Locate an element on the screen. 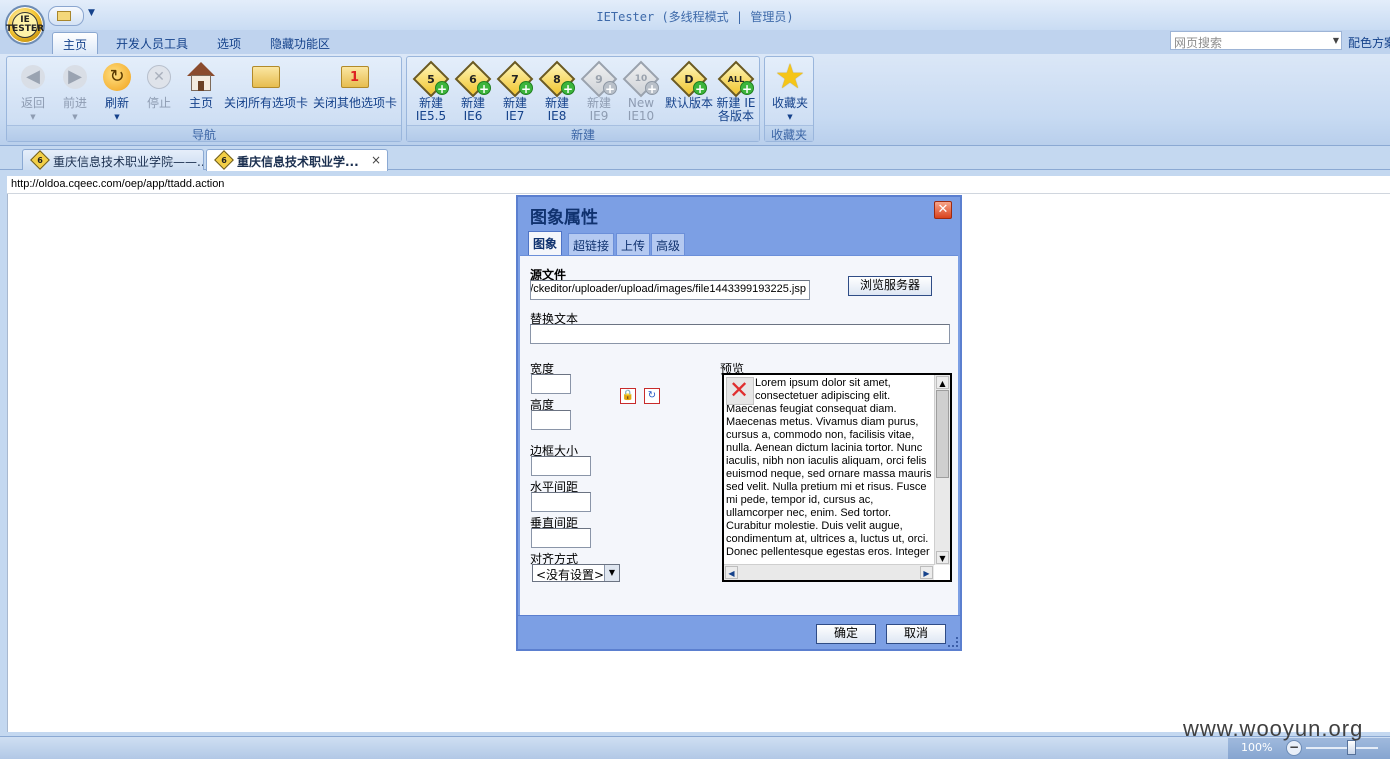 The height and width of the screenshot is (759, 1390). align-selected-value: <没有设置> is located at coordinates (570, 575).